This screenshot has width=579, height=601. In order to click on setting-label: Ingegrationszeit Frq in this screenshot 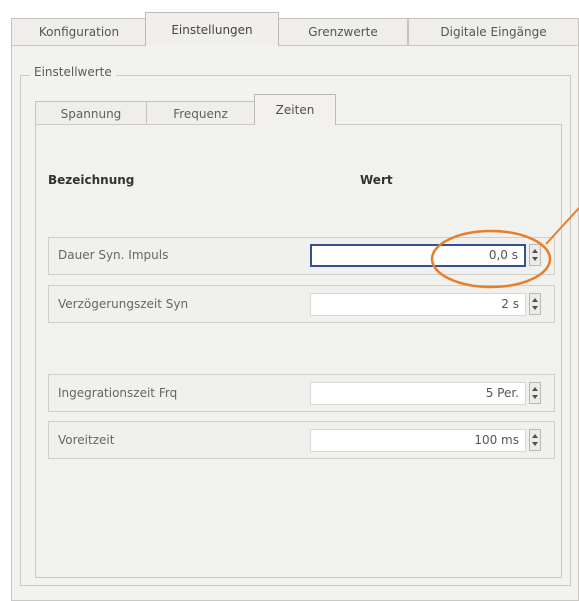, I will do `click(118, 393)`.